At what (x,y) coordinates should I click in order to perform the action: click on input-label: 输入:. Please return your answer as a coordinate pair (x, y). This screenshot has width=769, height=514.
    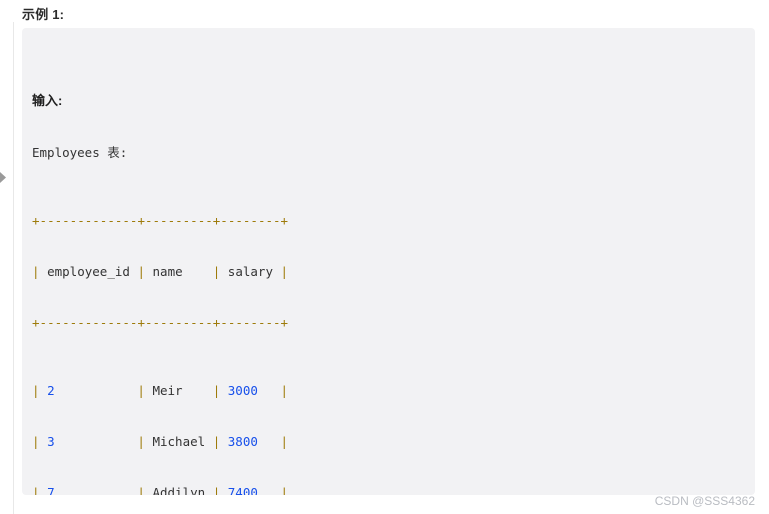
    Looking at the image, I should click on (47, 100).